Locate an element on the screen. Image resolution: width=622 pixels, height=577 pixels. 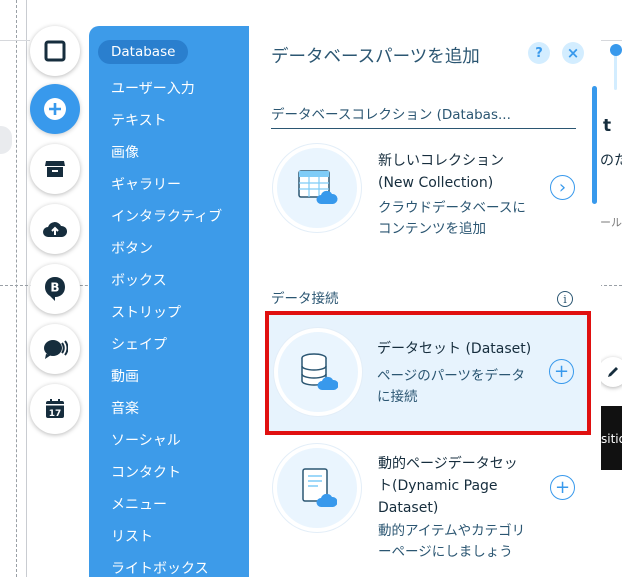
tool-button-store is located at coordinates (55, 169).